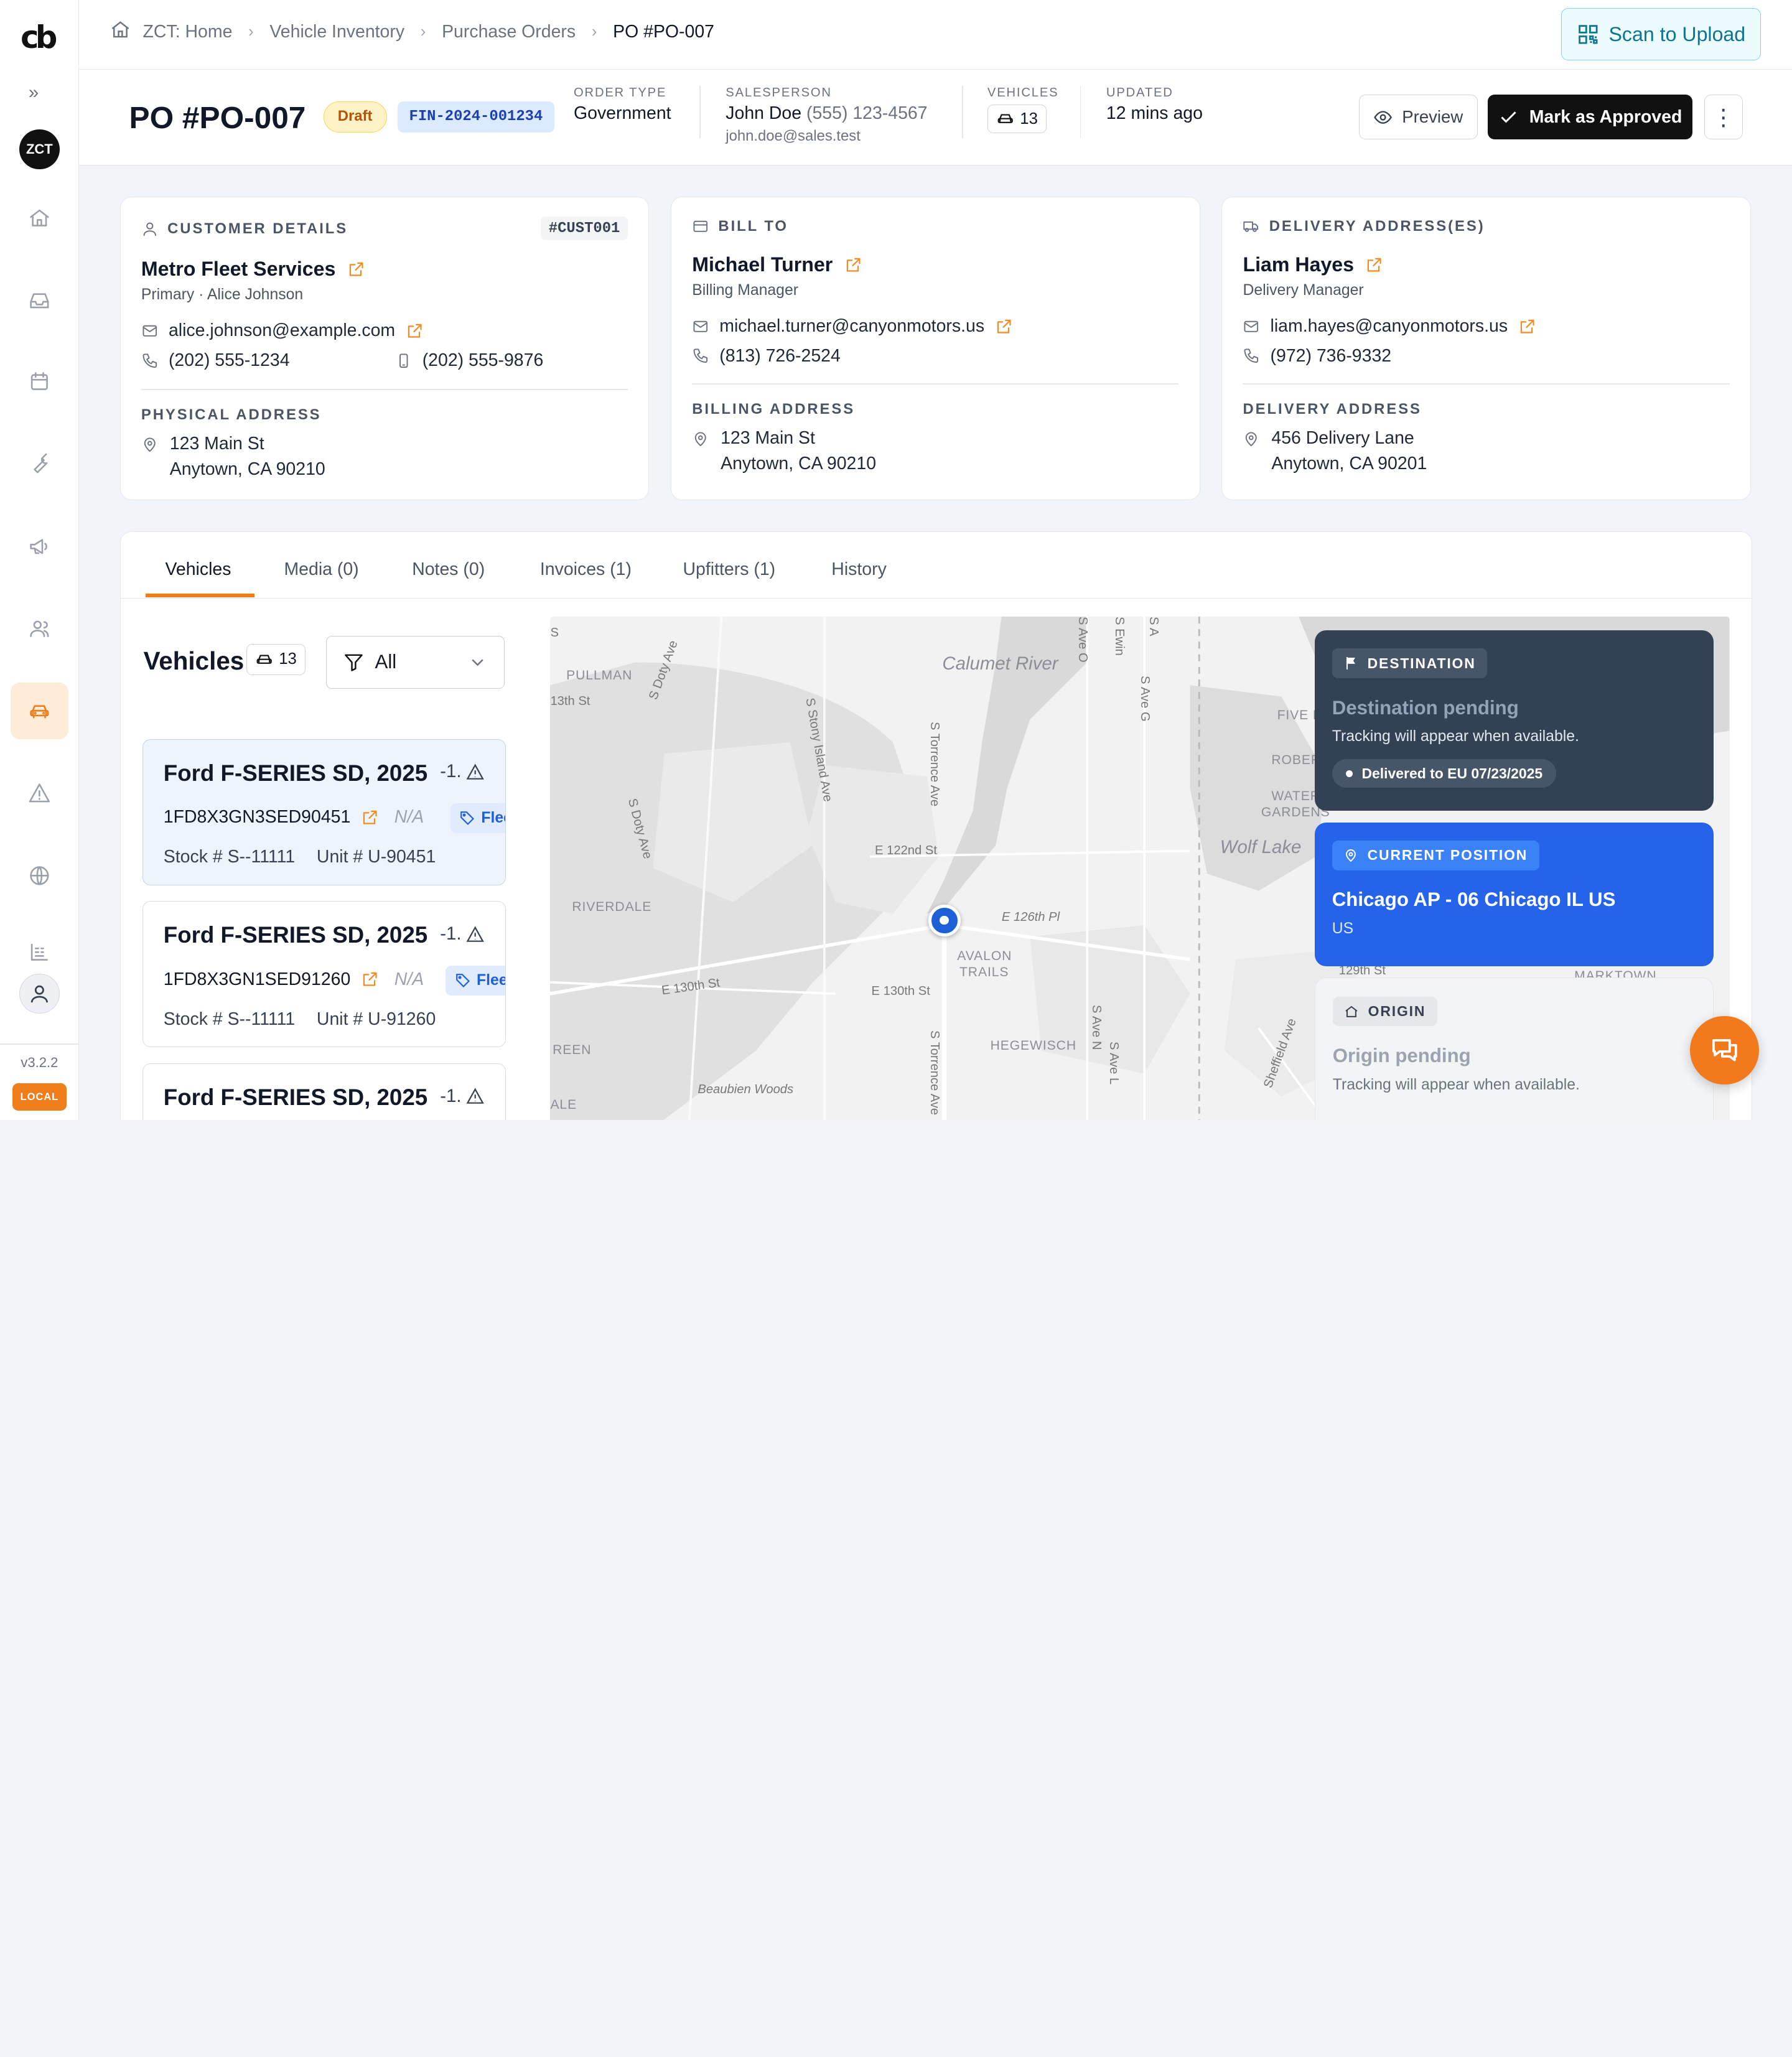 Image resolution: width=1792 pixels, height=2057 pixels. Describe the element at coordinates (1455, 736) in the screenshot. I see `destination-subtitle: Tracking will appear when available.` at that location.